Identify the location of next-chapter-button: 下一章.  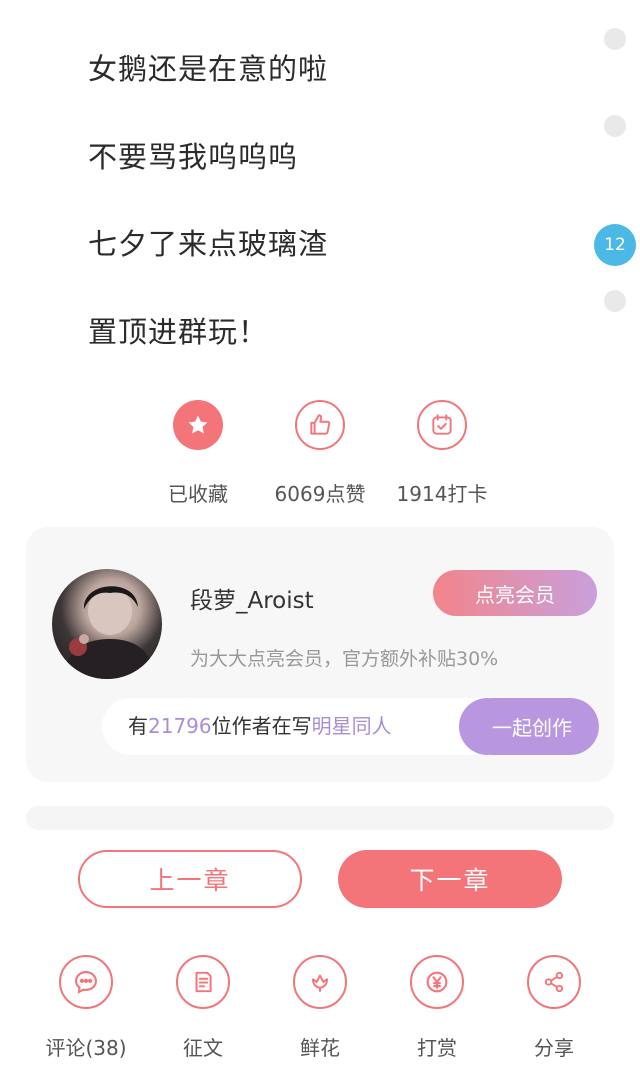
(450, 879).